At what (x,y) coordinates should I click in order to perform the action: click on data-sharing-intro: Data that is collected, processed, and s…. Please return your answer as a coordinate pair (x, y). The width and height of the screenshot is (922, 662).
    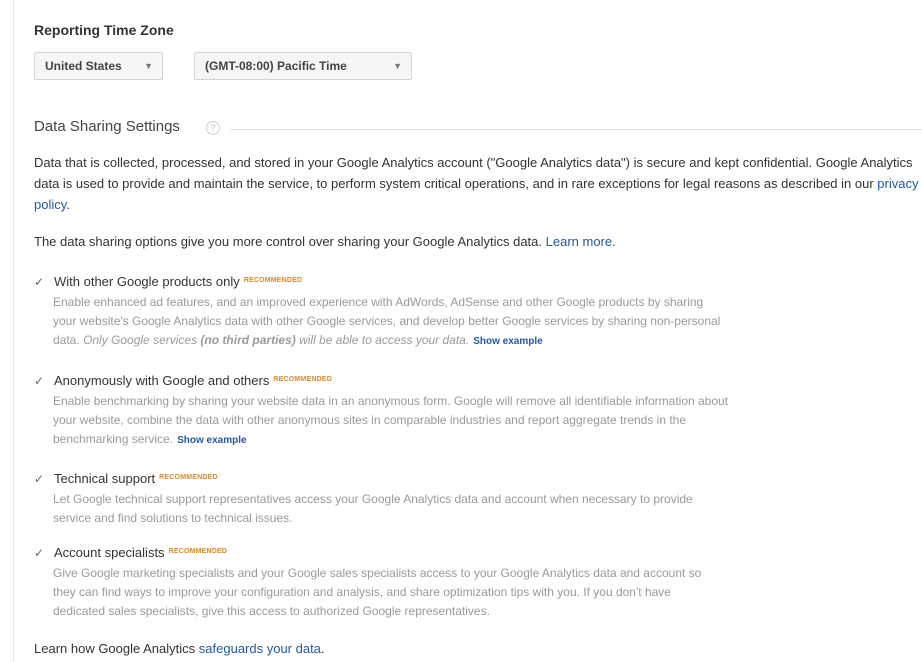
    Looking at the image, I should click on (477, 183).